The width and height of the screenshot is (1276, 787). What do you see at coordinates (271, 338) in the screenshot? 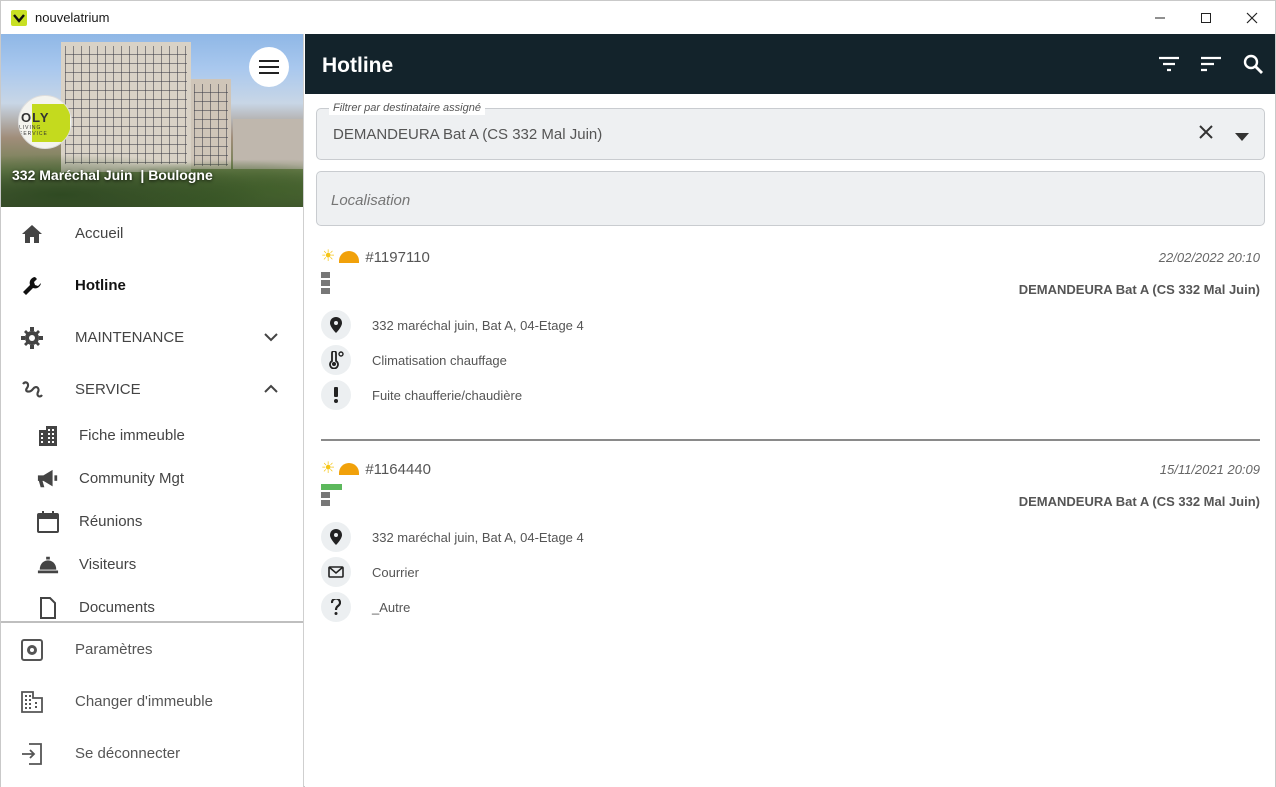
I see `chevron-down-icon` at bounding box center [271, 338].